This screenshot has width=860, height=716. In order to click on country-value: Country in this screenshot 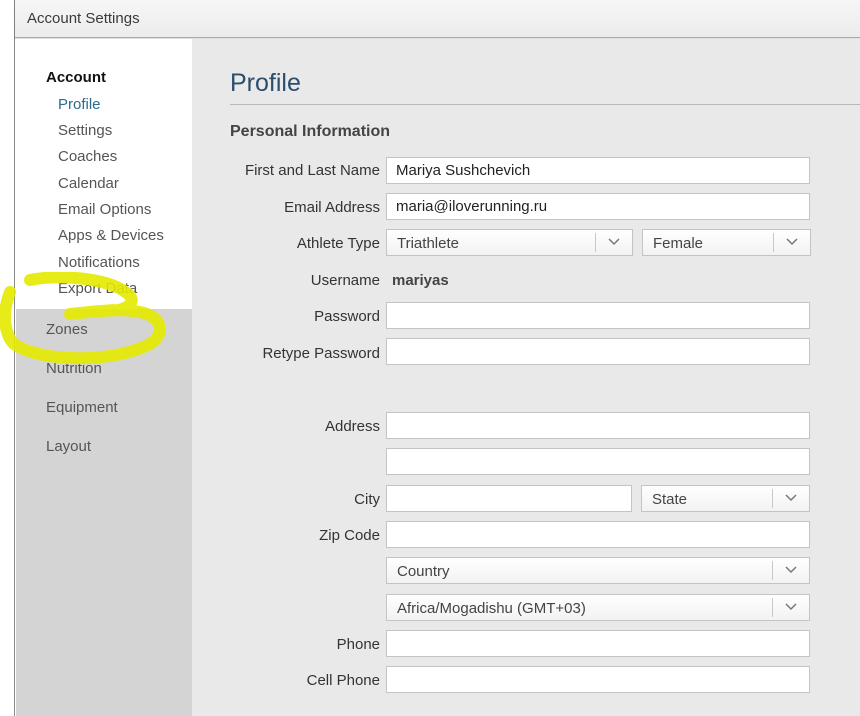, I will do `click(423, 571)`.